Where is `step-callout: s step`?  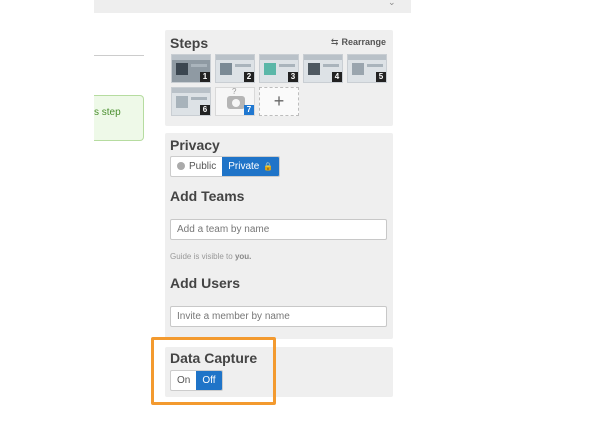
step-callout: s step is located at coordinates (119, 118).